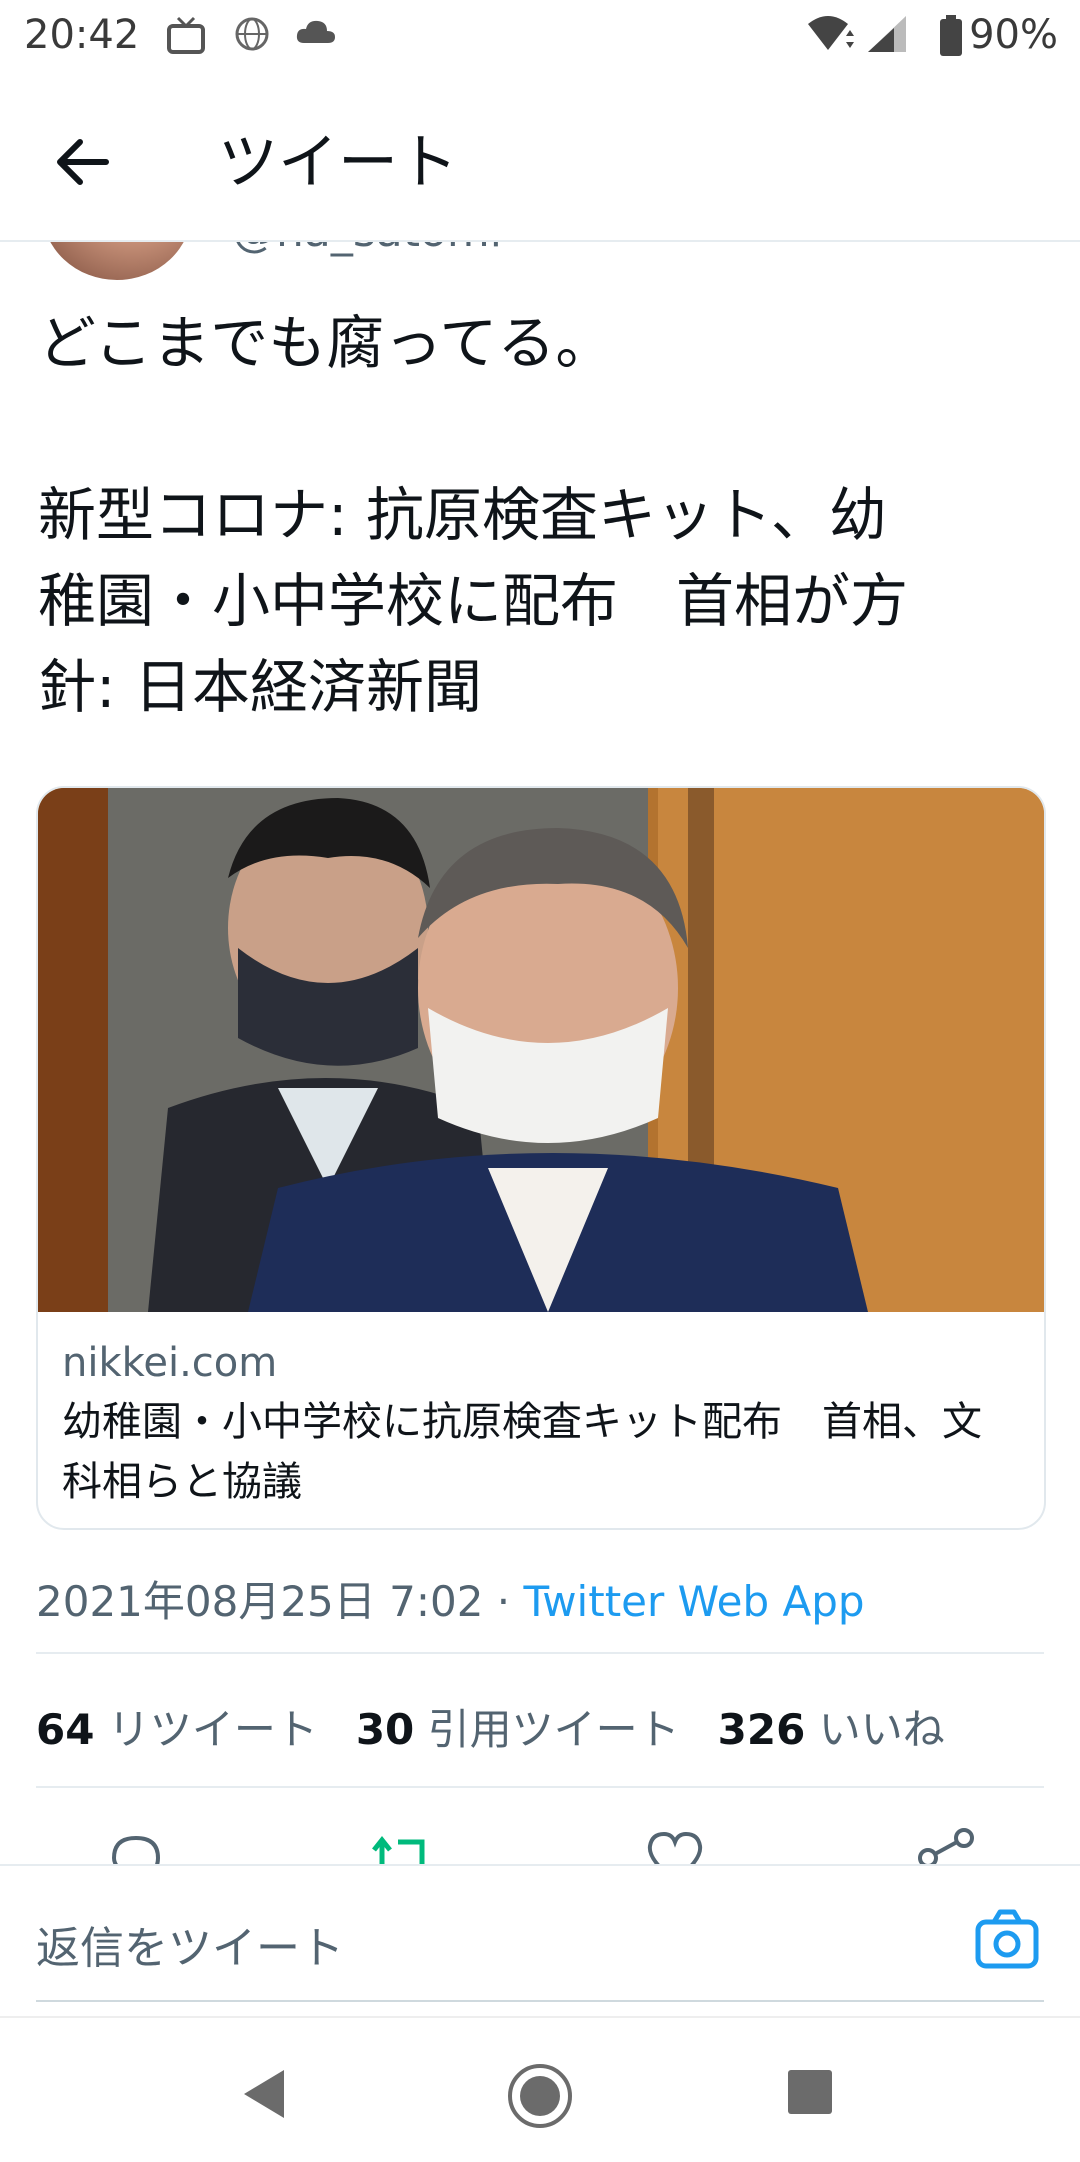  Describe the element at coordinates (1013, 35) in the screenshot. I see `battery-percentage: 90%` at that location.